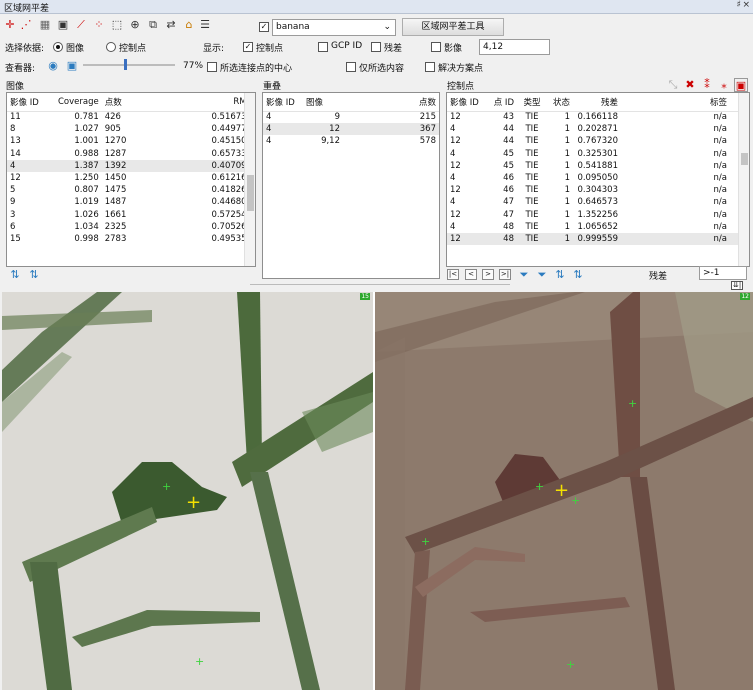  What do you see at coordinates (205, 25) in the screenshot?
I see `table-icon: ☰` at bounding box center [205, 25].